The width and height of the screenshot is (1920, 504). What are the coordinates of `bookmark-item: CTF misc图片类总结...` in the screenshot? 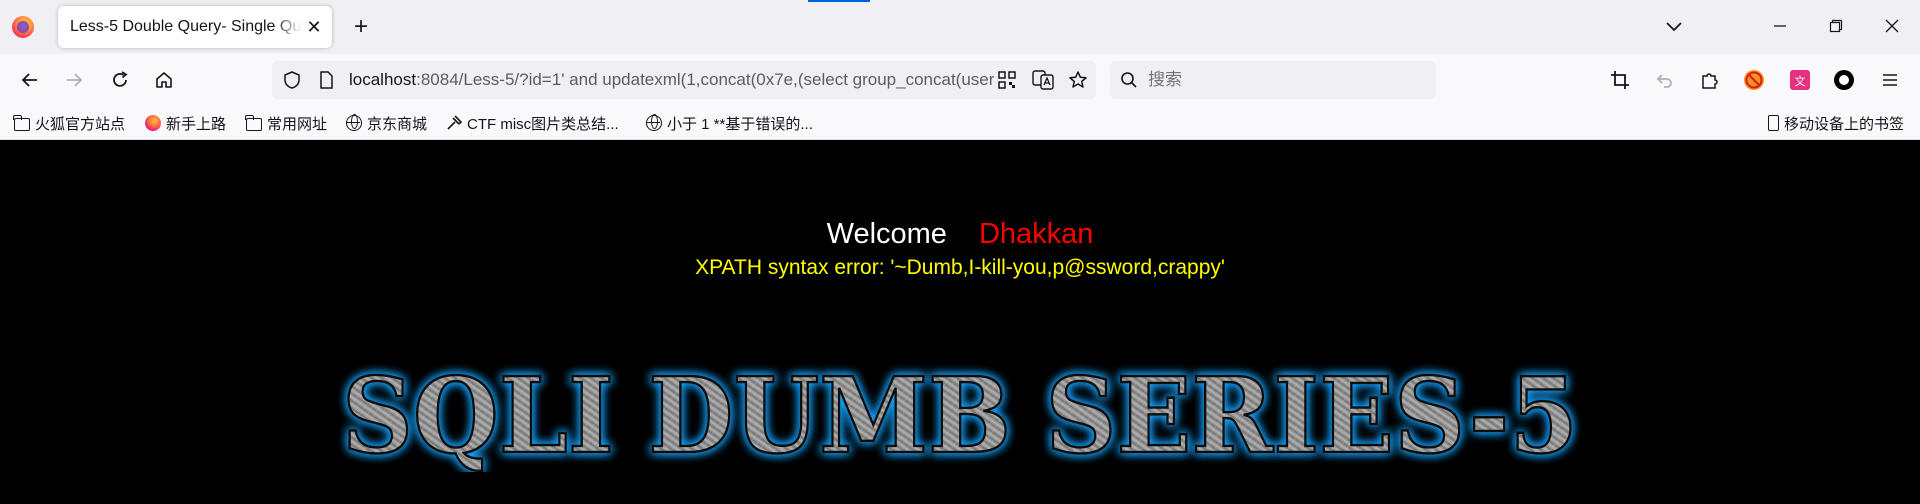 It's located at (532, 123).